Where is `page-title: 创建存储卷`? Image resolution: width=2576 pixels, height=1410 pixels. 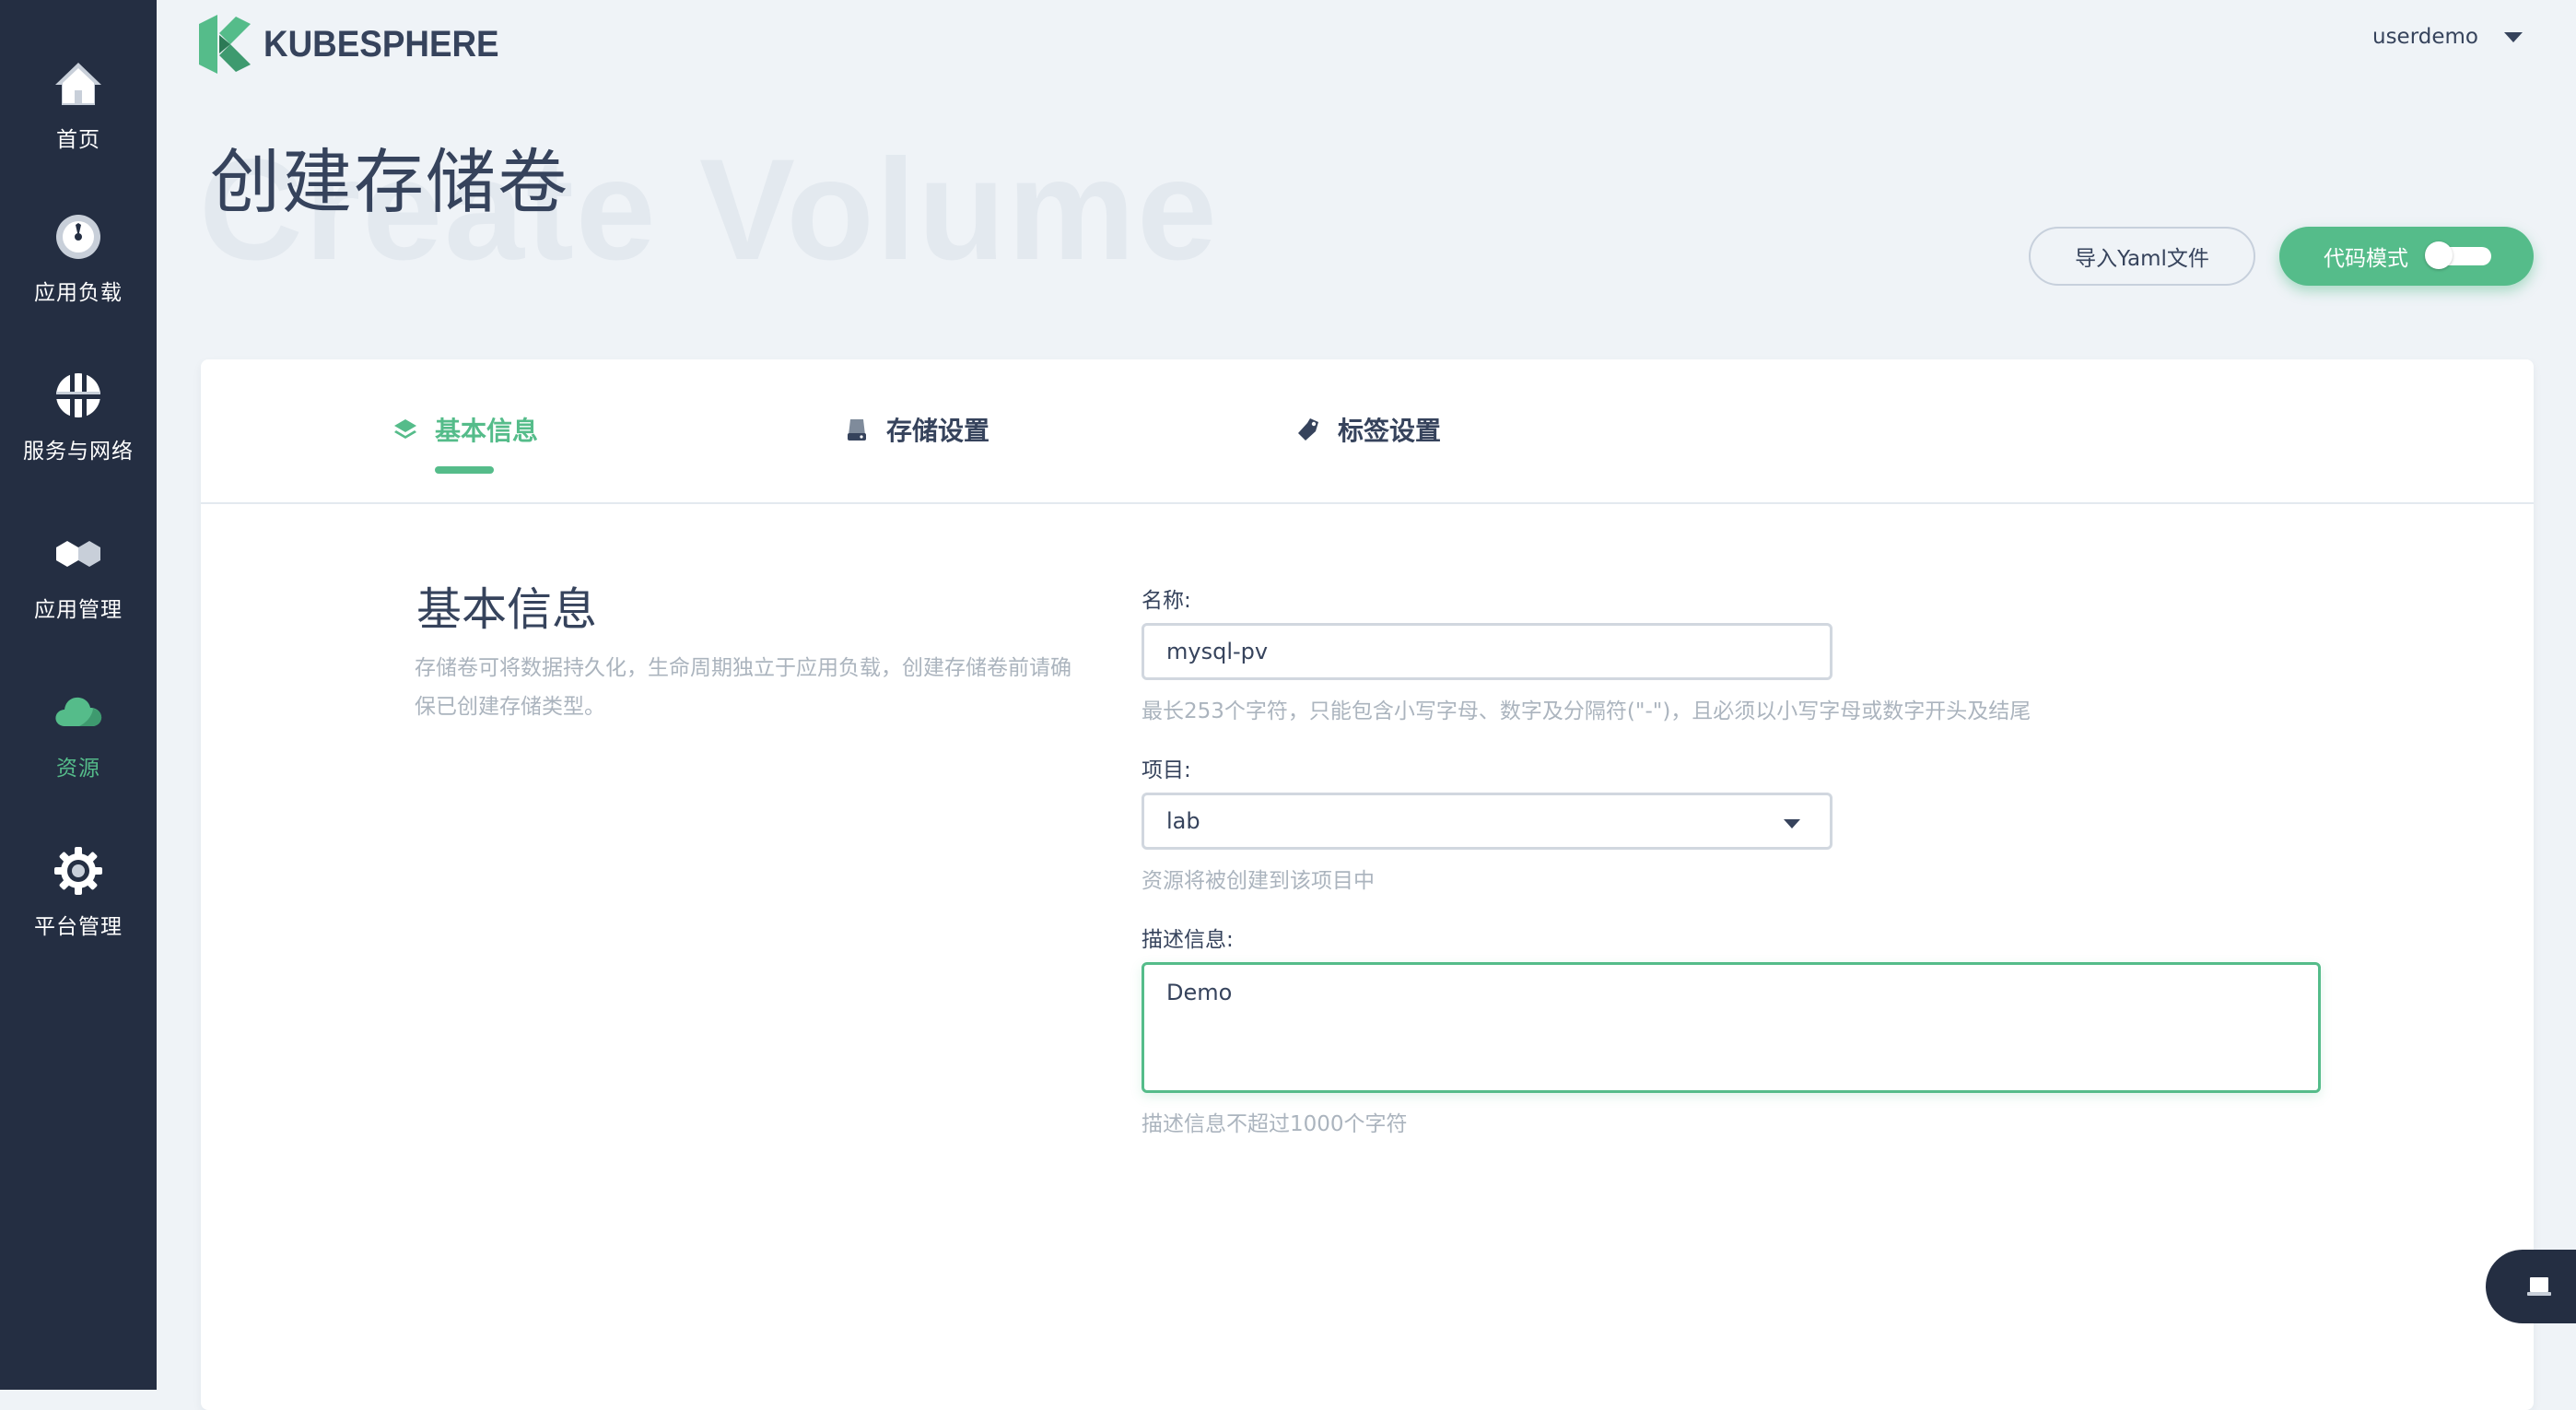 page-title: 创建存储卷 is located at coordinates (389, 182).